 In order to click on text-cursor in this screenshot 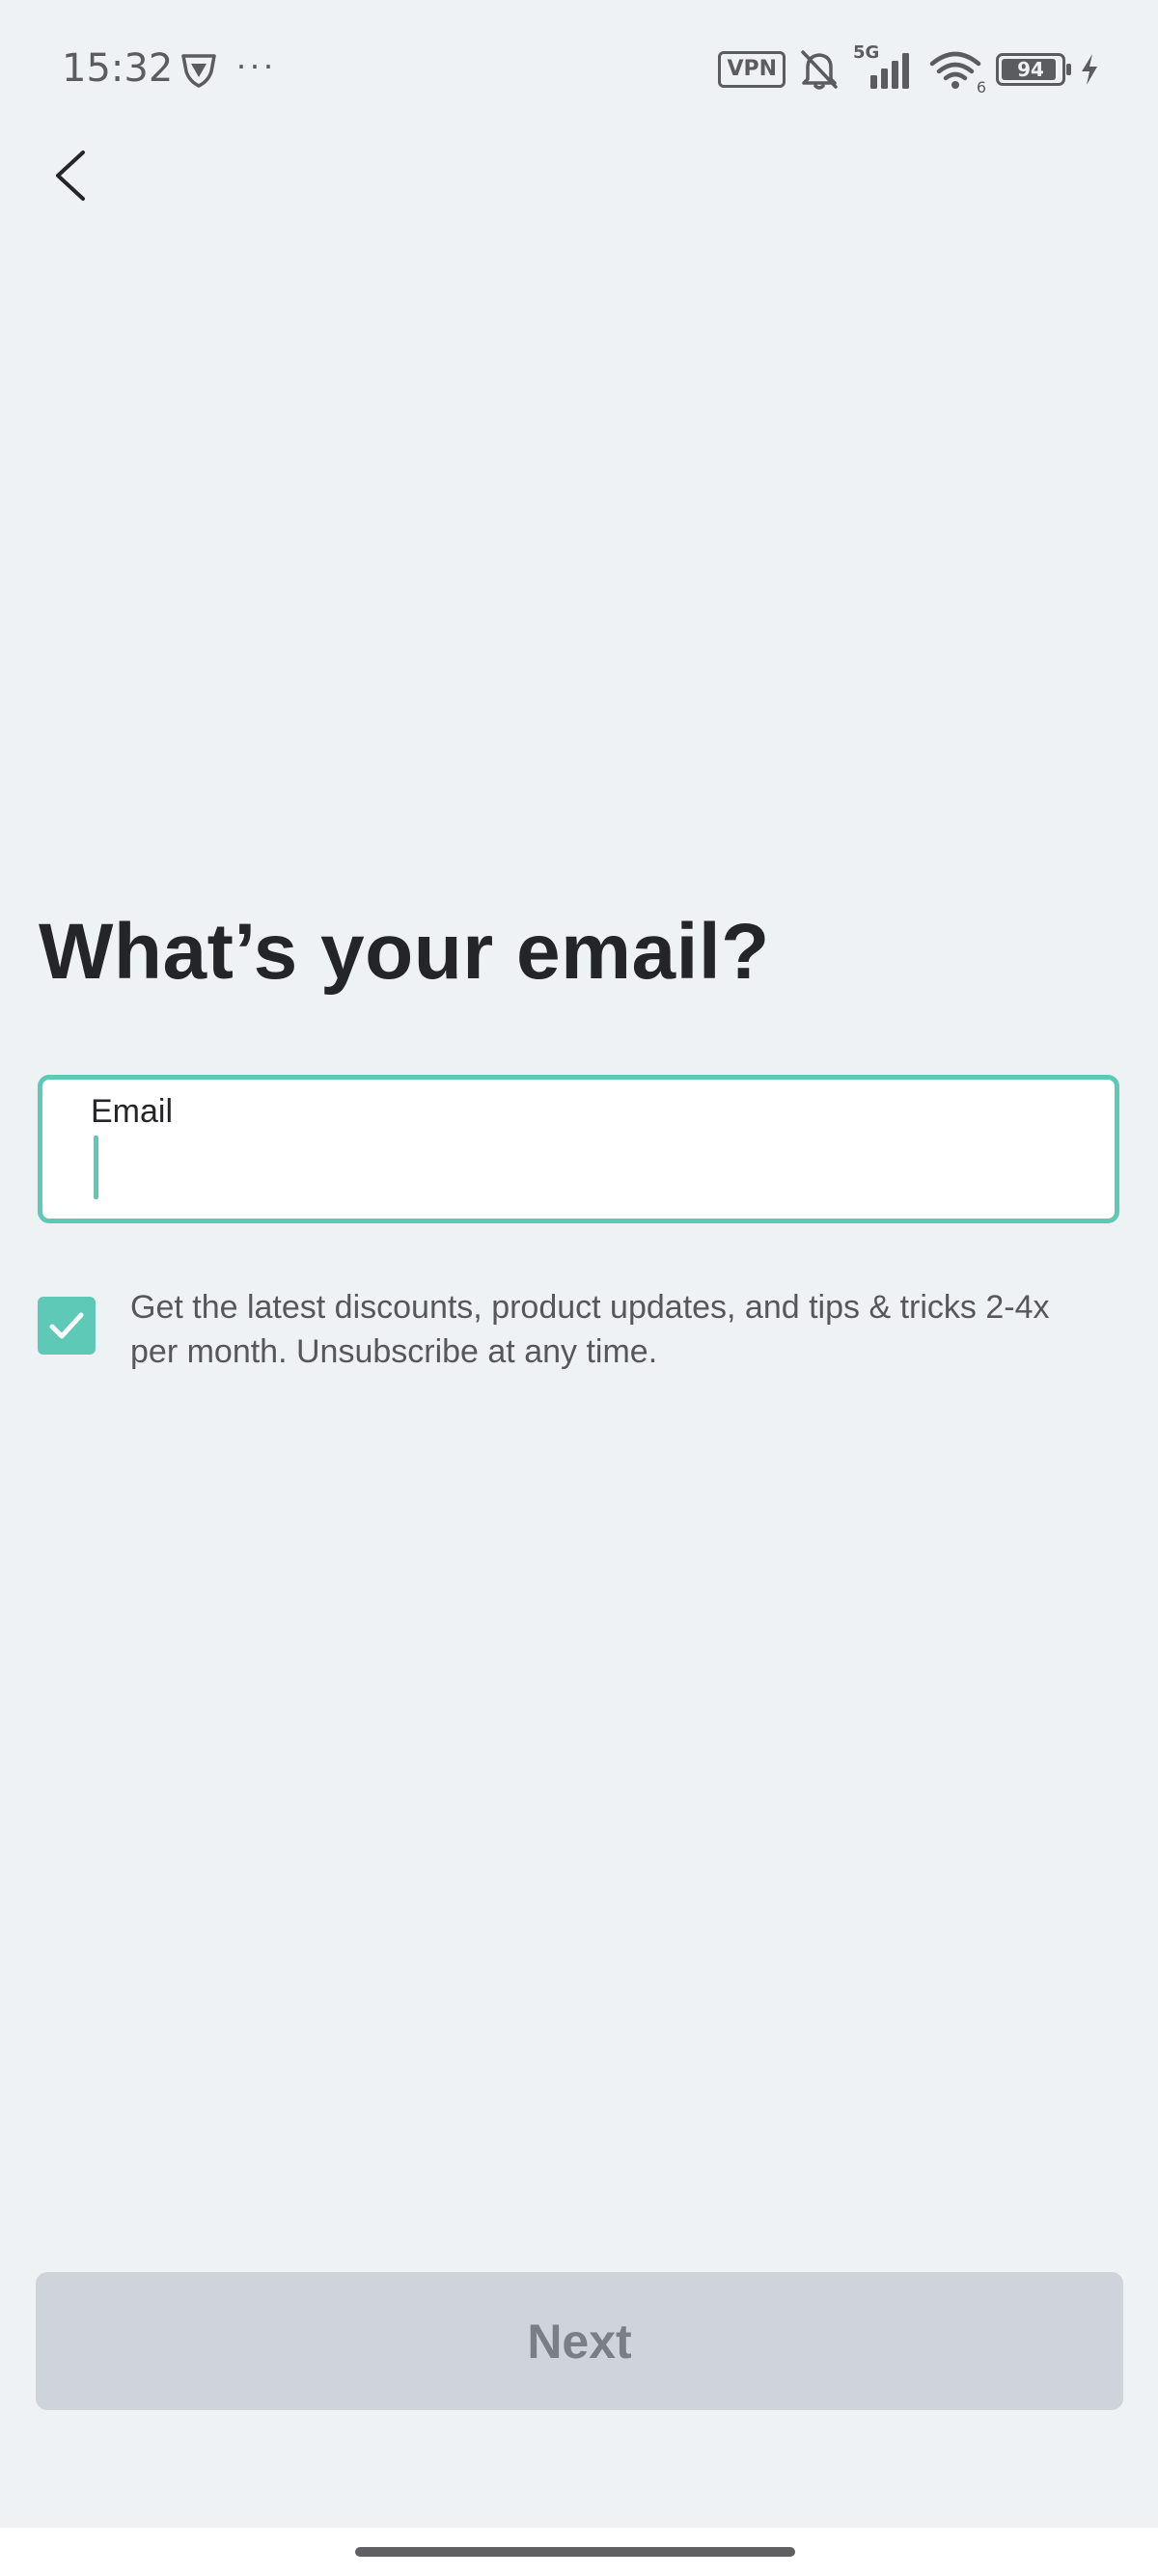, I will do `click(96, 1167)`.